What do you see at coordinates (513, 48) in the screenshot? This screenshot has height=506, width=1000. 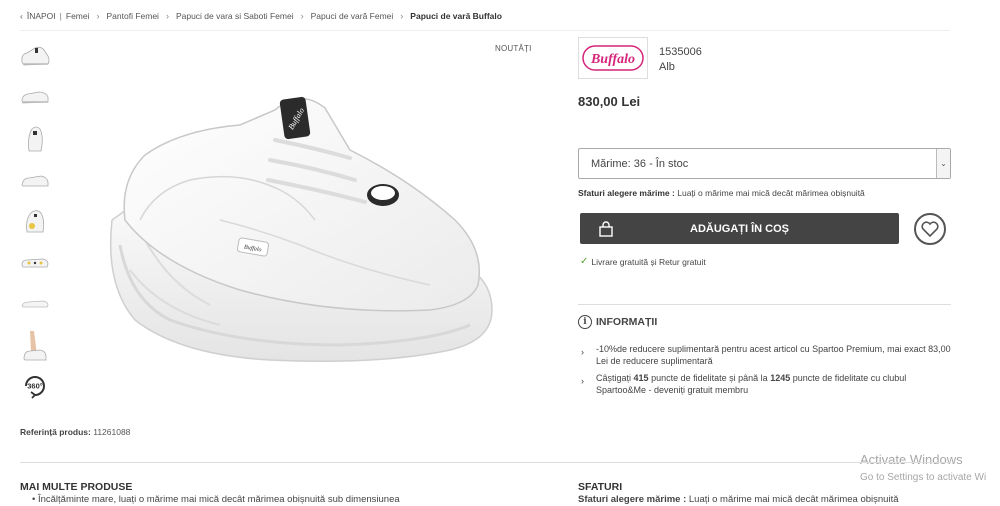 I see `new-badge: NOUTĂȚI` at bounding box center [513, 48].